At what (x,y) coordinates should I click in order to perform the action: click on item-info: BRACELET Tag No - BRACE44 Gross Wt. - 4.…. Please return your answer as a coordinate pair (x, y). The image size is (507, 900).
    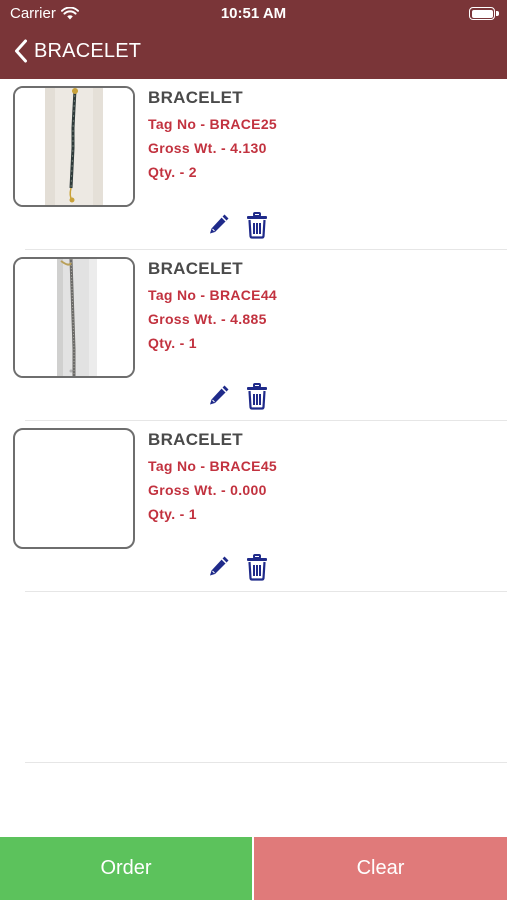
    Looking at the image, I should click on (212, 305).